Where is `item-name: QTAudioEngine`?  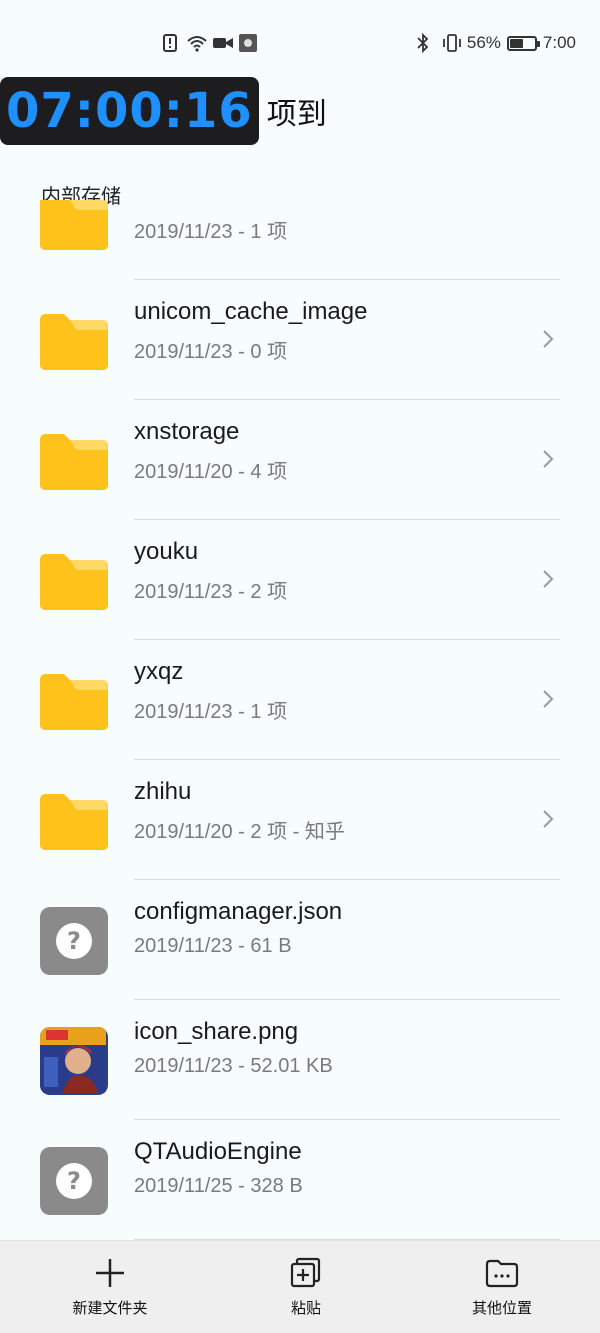 item-name: QTAudioEngine is located at coordinates (218, 1151).